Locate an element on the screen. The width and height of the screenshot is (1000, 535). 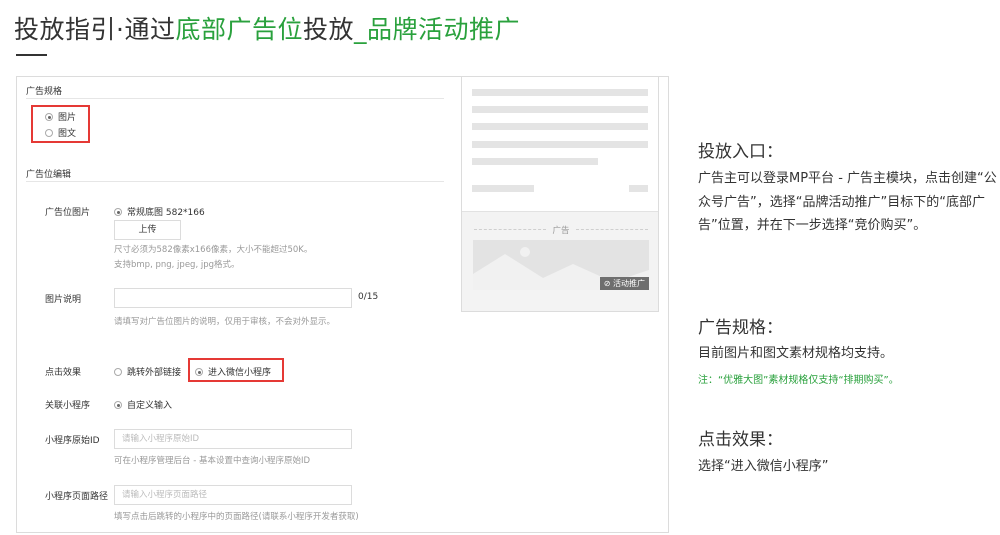
ad-preview-panel: 广告 ⊘ 活动推广 is located at coordinates (560, 194).